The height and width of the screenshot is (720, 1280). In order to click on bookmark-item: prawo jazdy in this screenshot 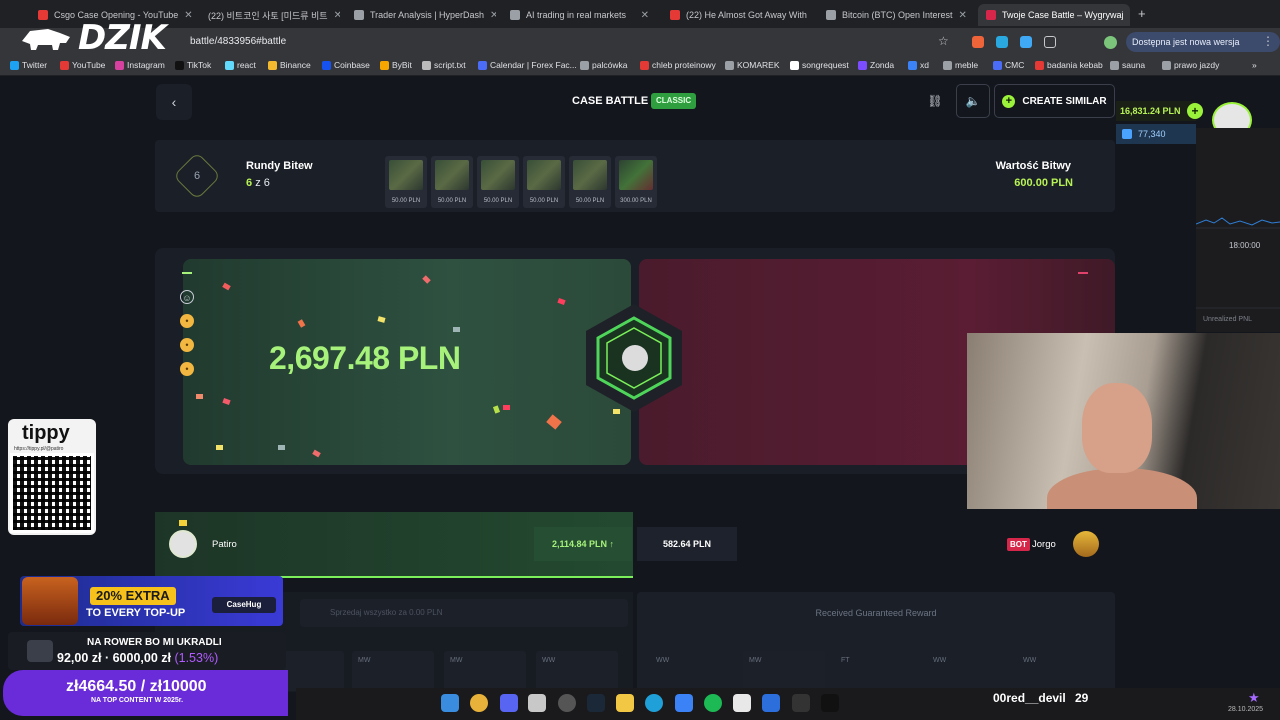, I will do `click(1190, 65)`.